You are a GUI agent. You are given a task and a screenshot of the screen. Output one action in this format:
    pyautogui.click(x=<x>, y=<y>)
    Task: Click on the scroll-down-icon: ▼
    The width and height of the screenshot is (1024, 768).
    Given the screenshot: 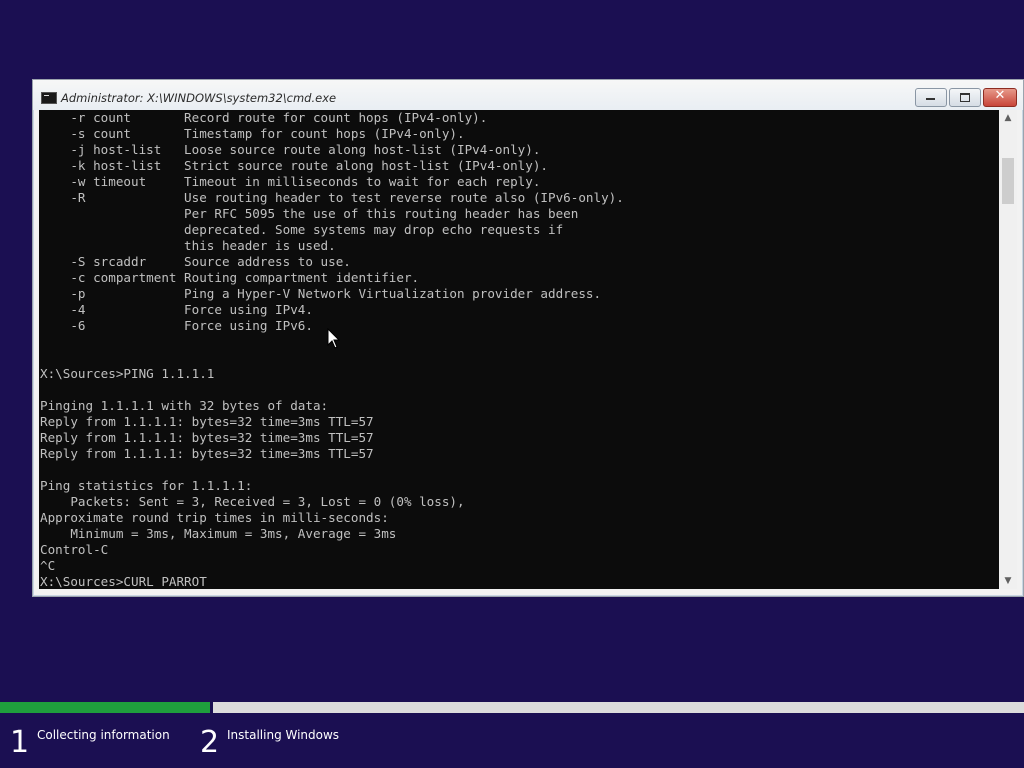 What is the action you would take?
    pyautogui.click(x=1008, y=581)
    